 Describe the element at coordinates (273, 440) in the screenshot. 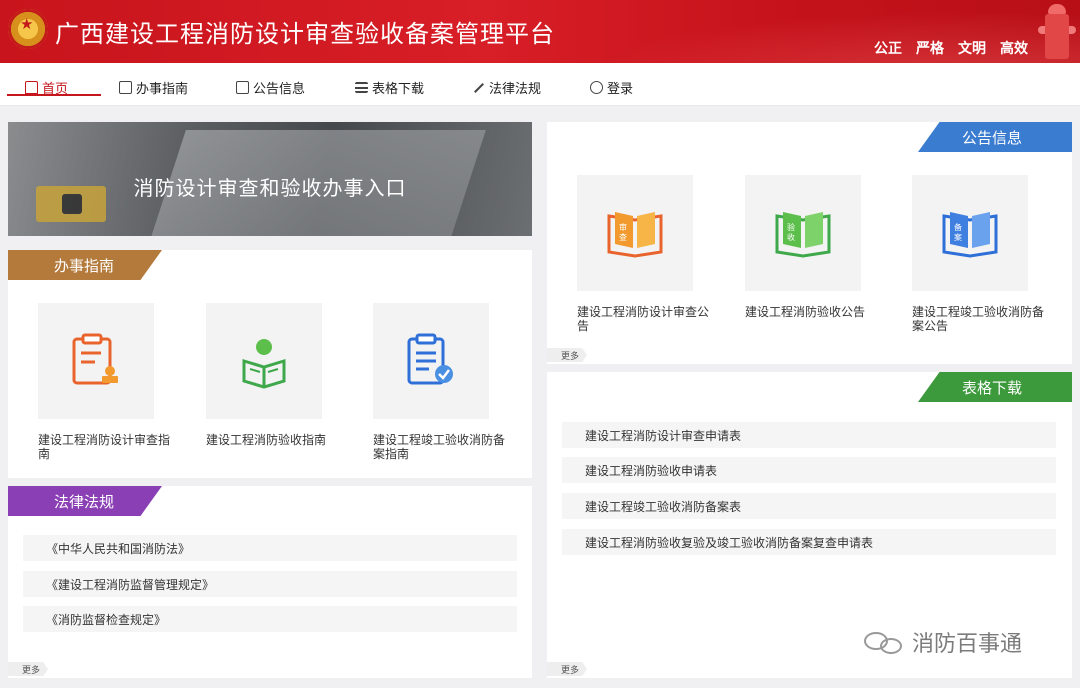

I see `guide-caption: 建设工程消防验收指南` at that location.